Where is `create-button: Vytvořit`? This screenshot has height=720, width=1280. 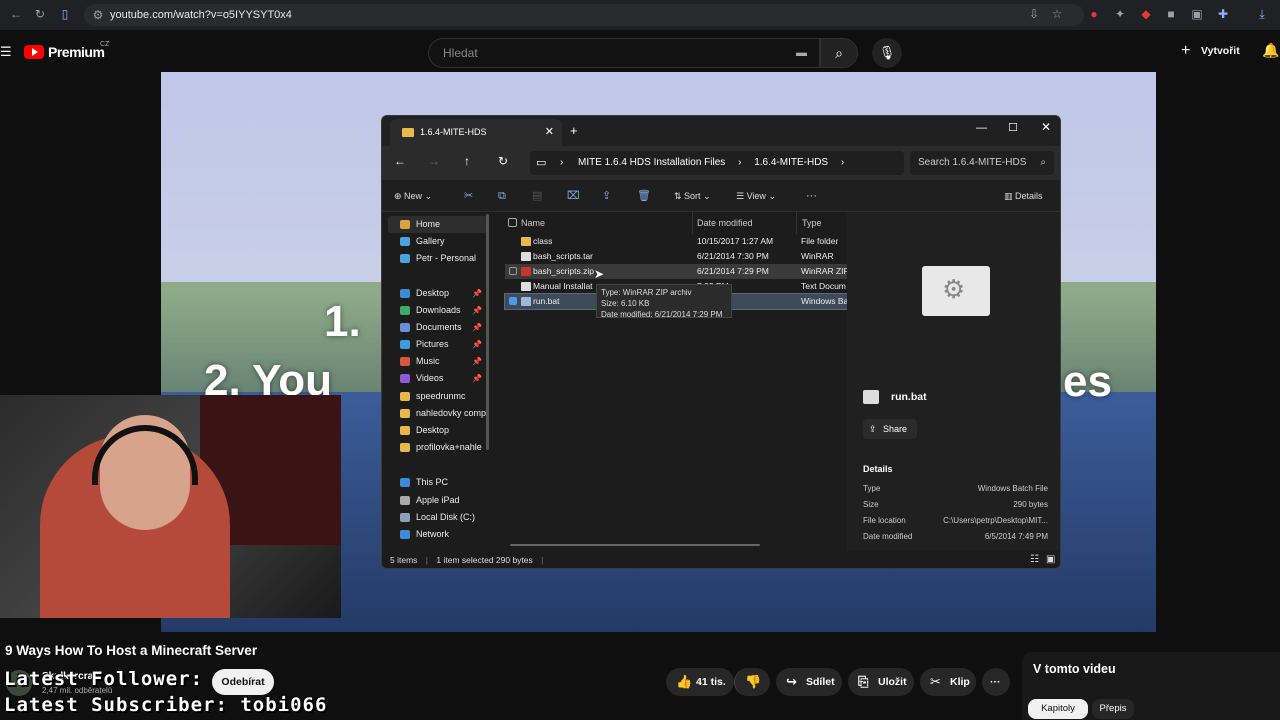
create-button: Vytvořit is located at coordinates (1220, 51).